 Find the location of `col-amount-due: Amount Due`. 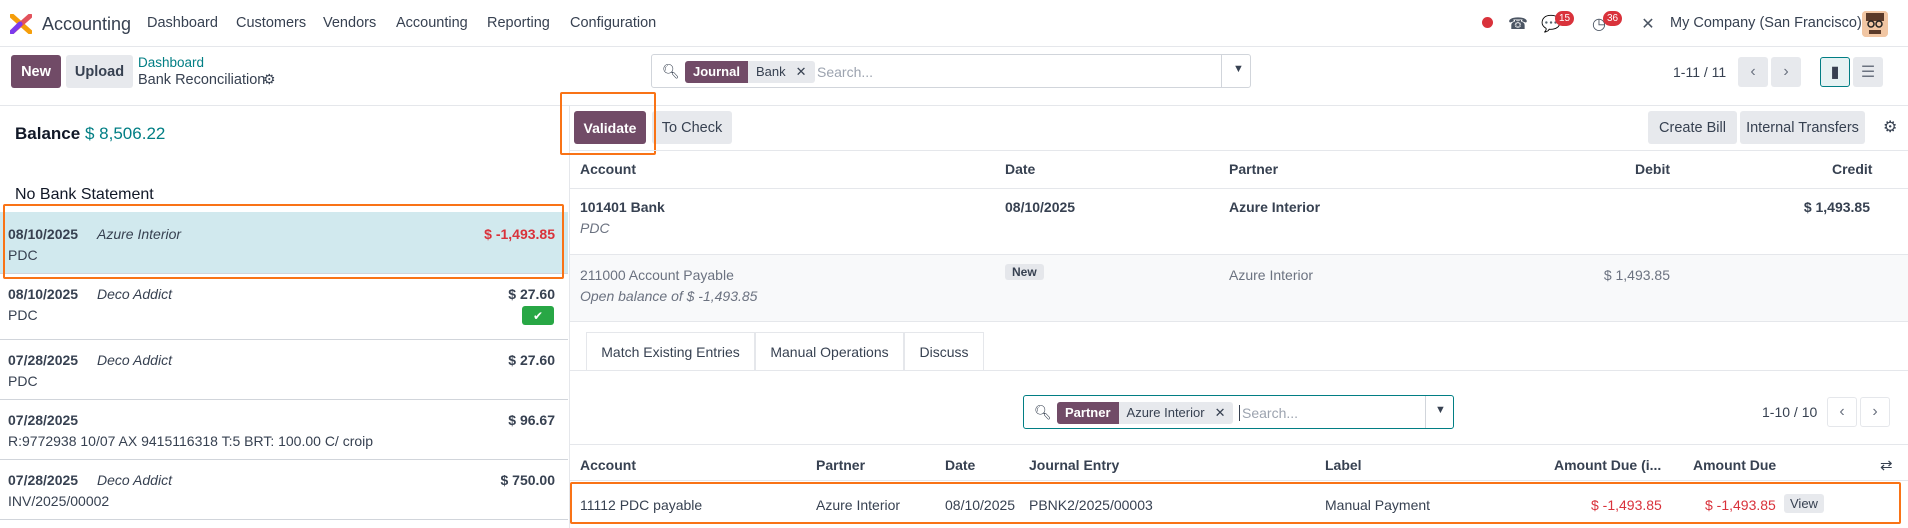

col-amount-due: Amount Due is located at coordinates (1734, 465).